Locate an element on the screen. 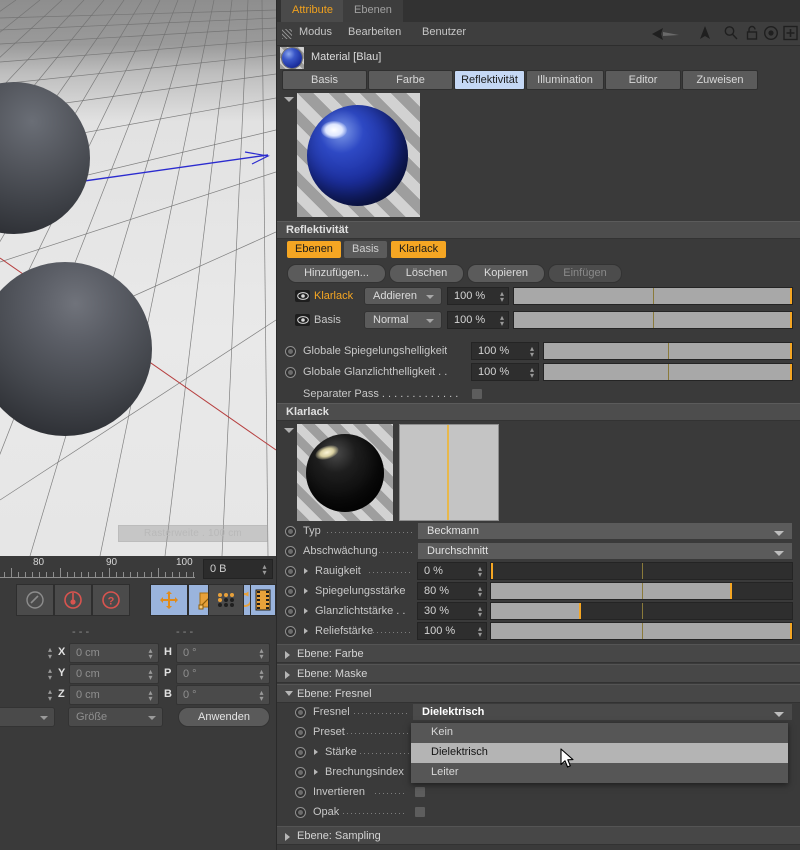  separate-pass-checkbox is located at coordinates (477, 394).